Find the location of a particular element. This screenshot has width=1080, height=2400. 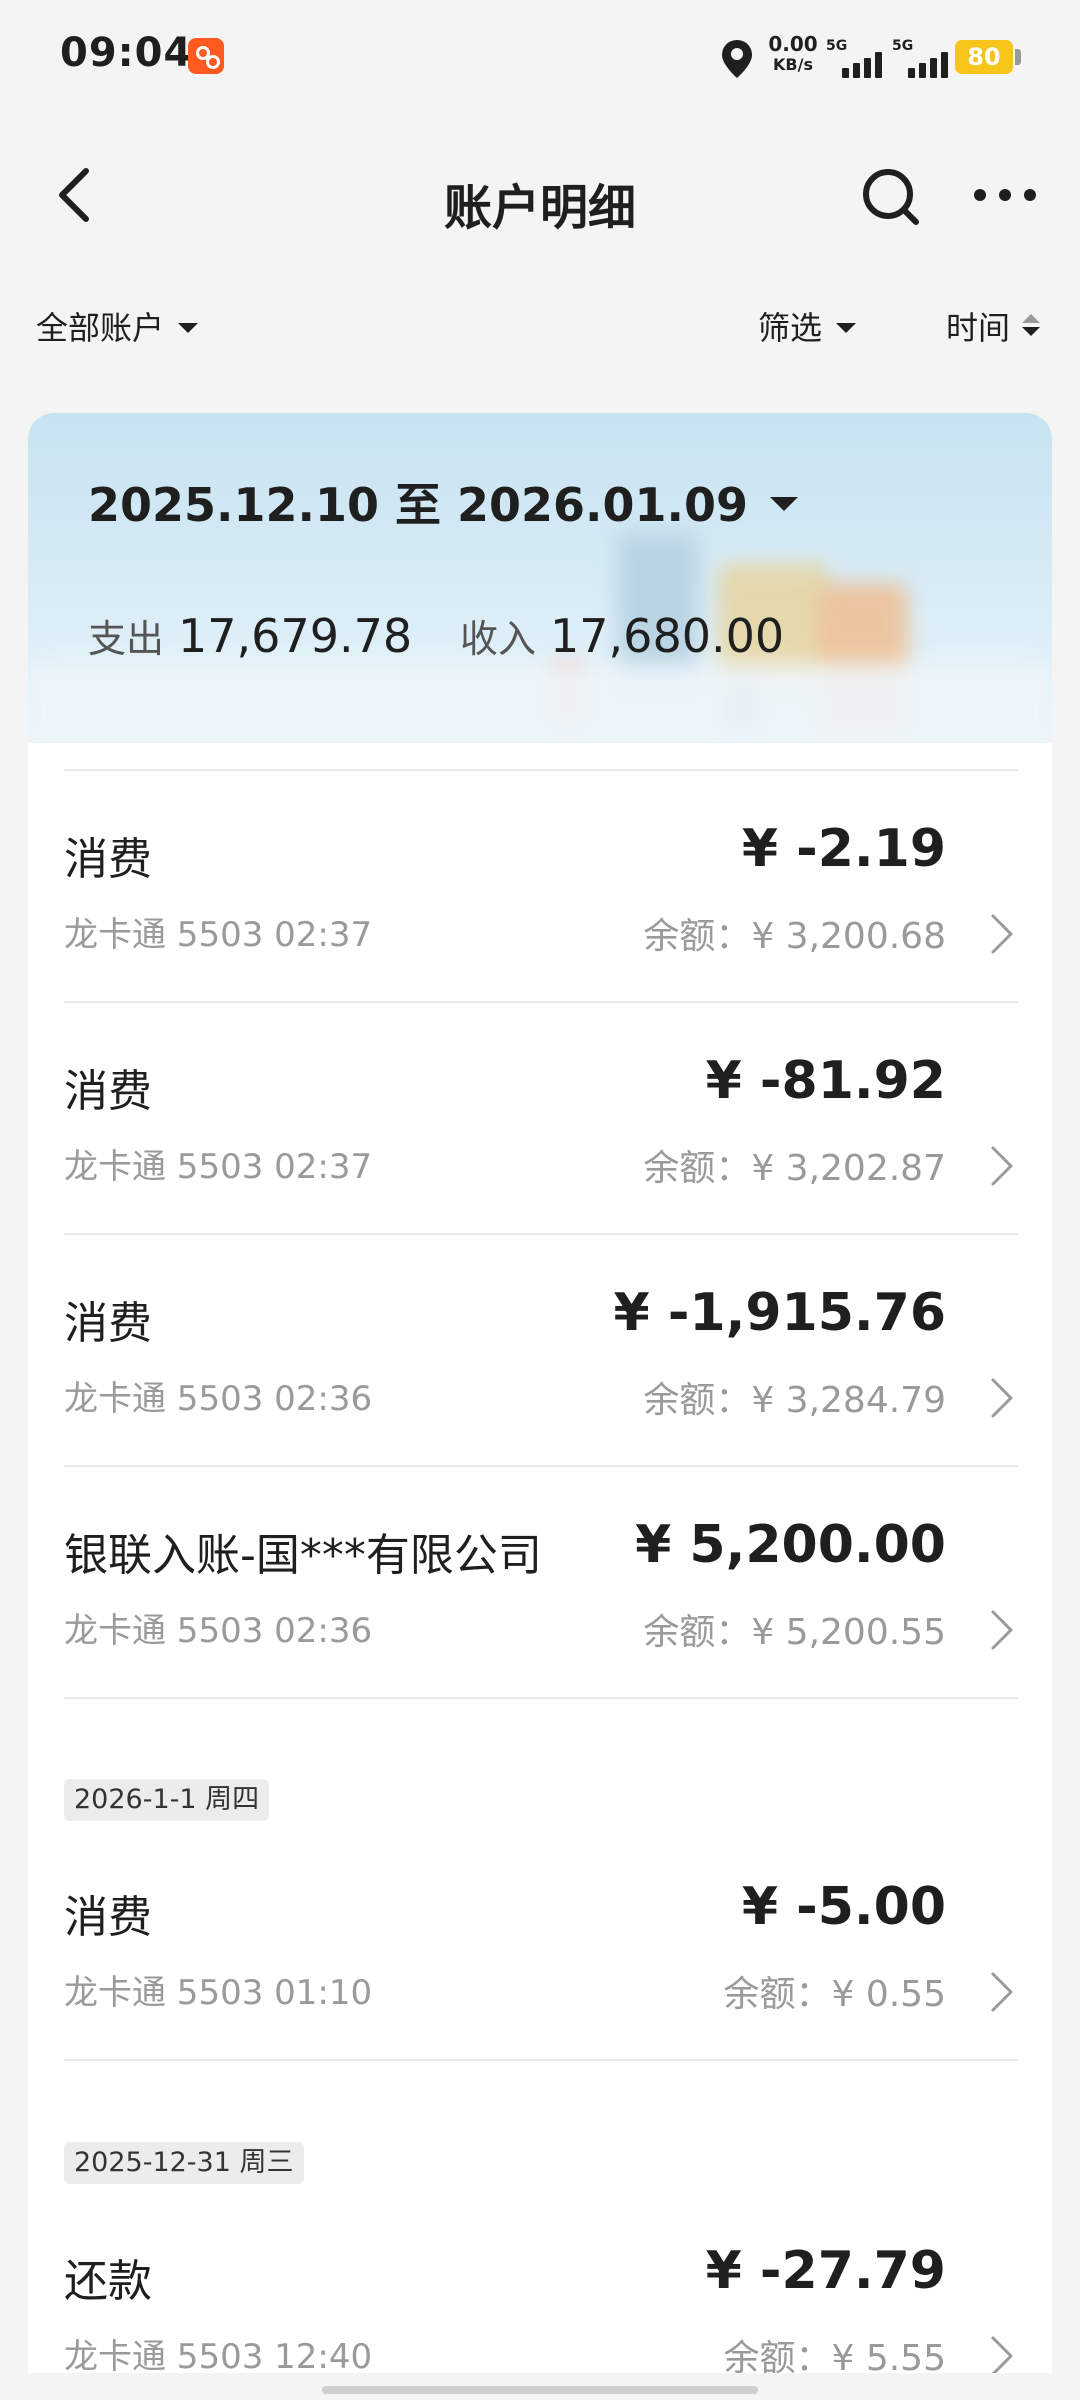

sort-label: 时间 is located at coordinates (978, 328).